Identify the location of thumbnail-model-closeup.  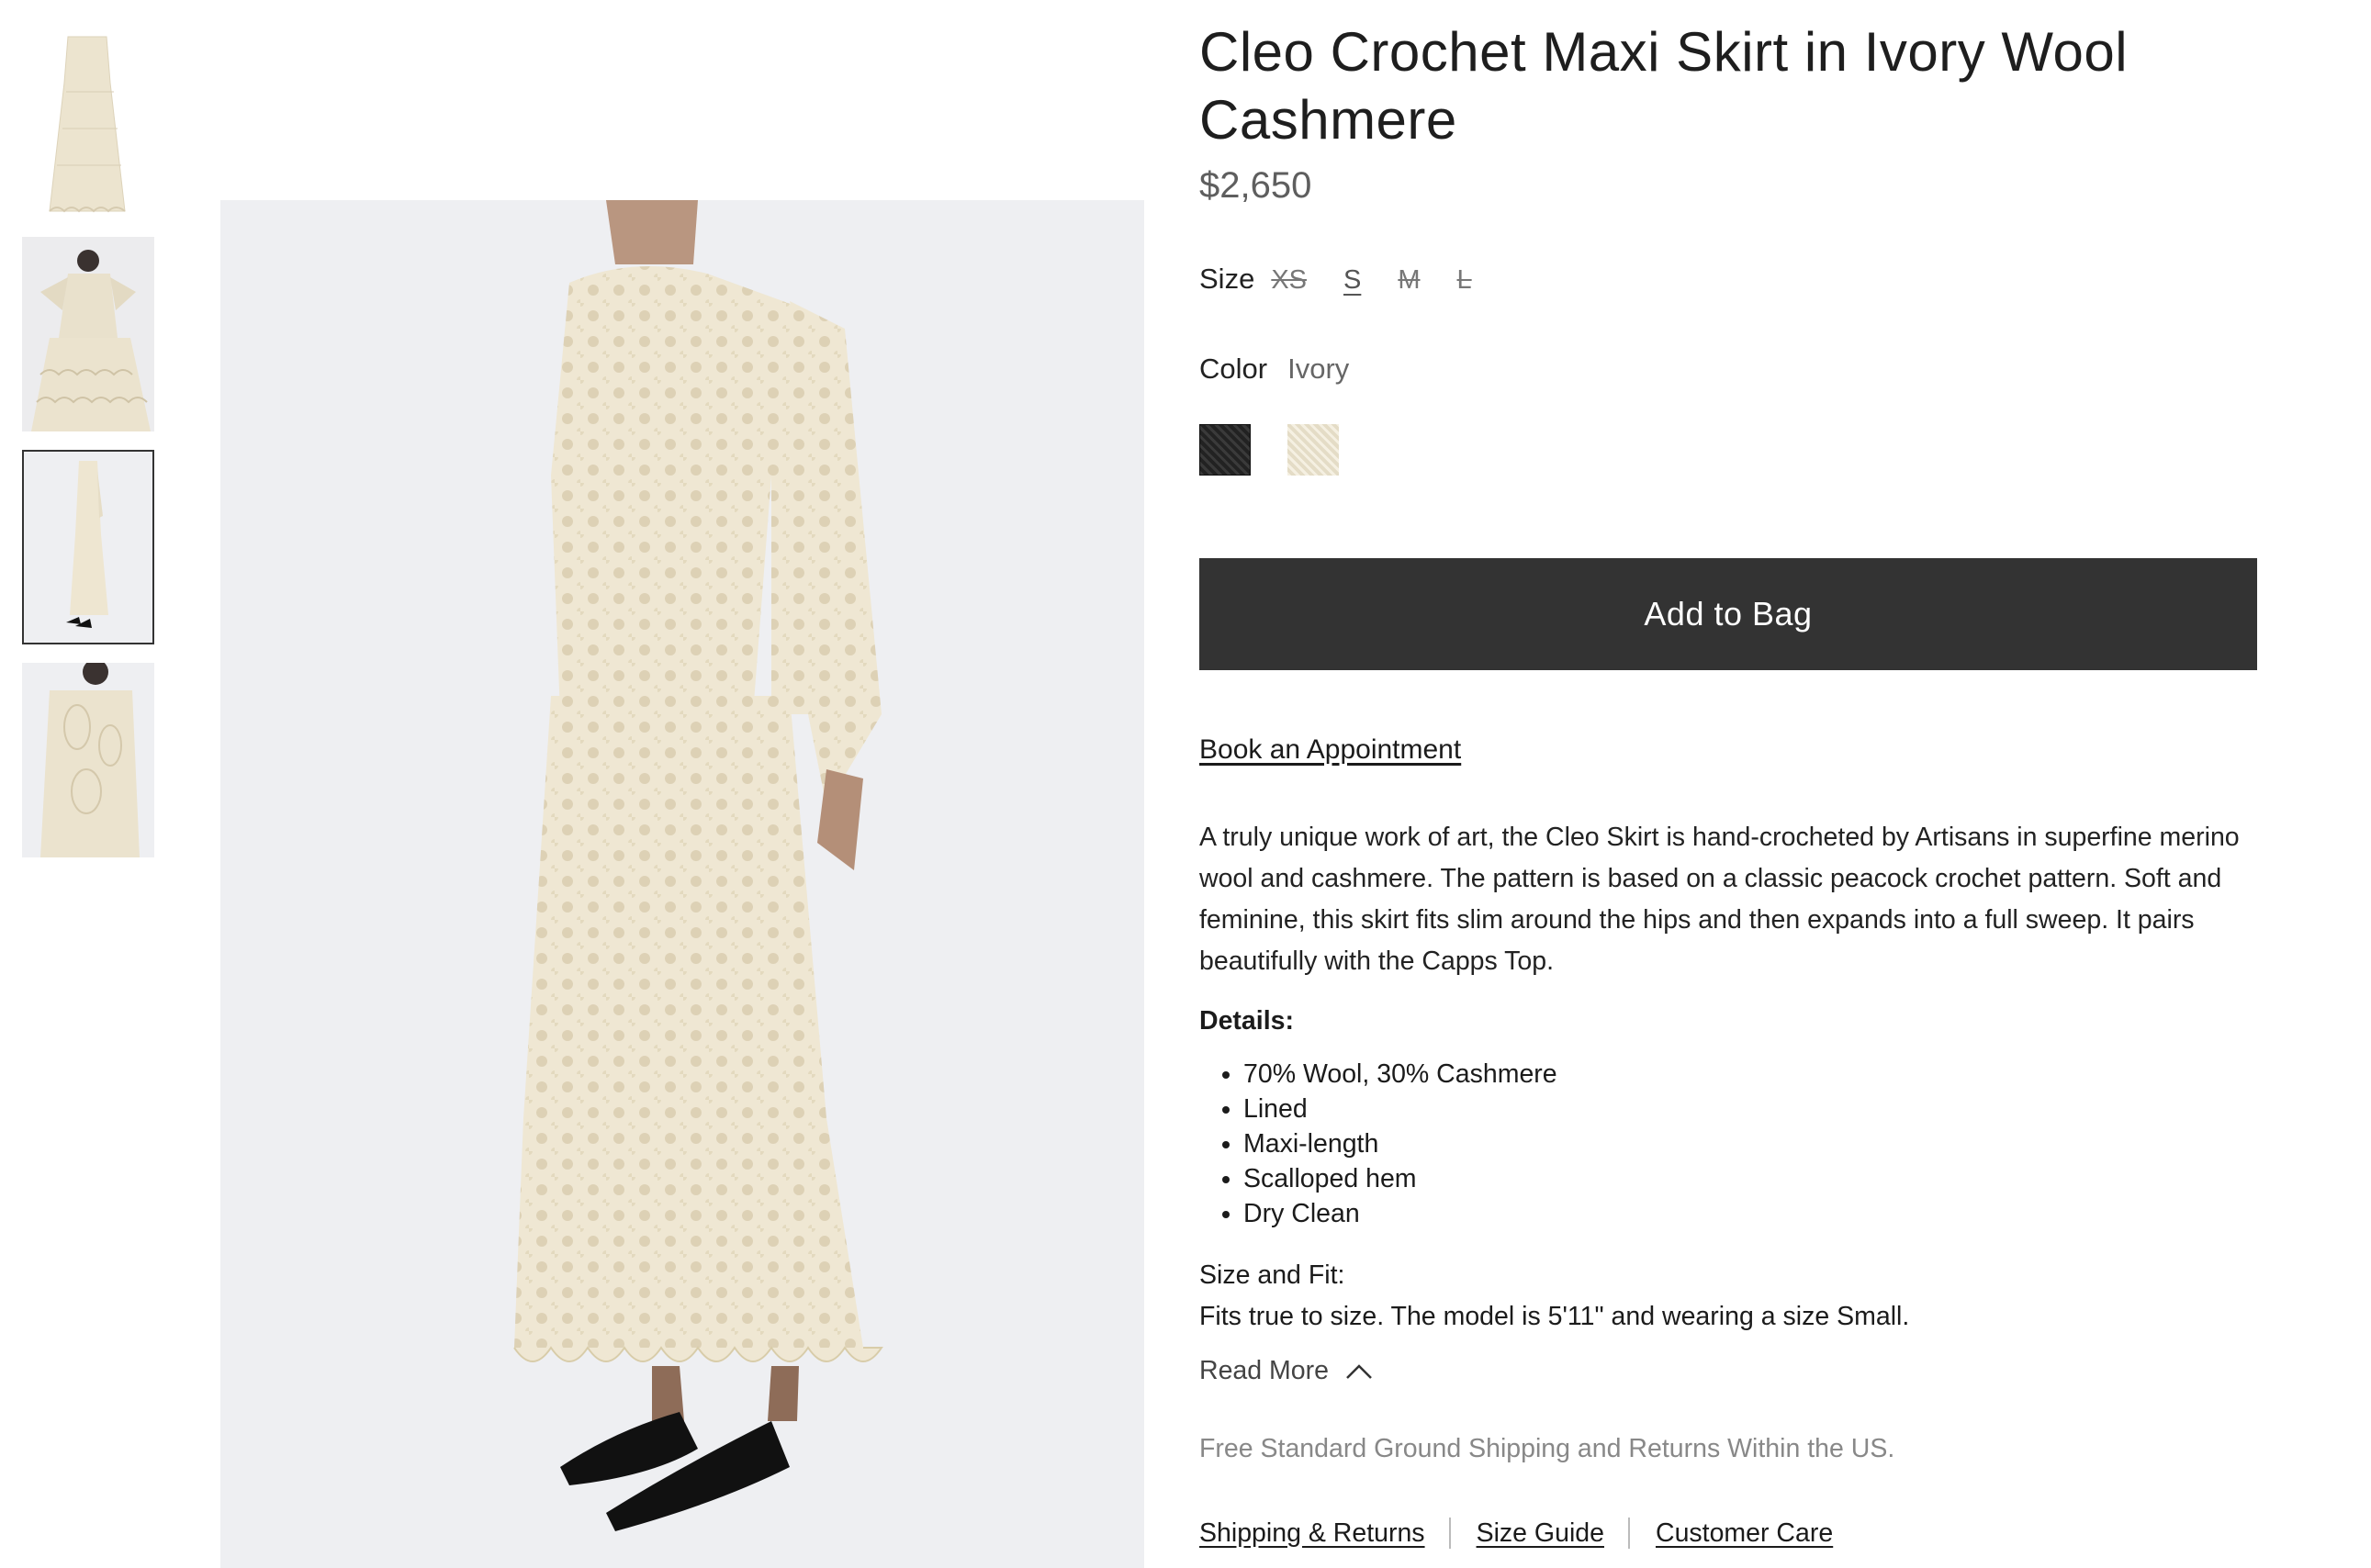
(88, 760).